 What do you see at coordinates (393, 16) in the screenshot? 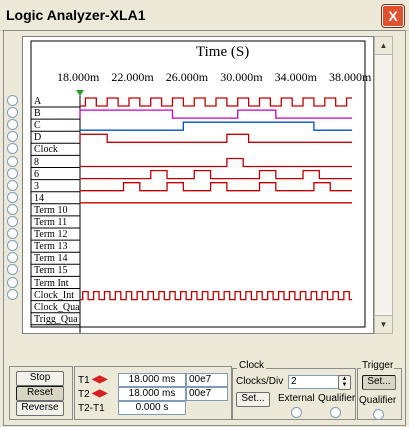
I see `close-button: X` at bounding box center [393, 16].